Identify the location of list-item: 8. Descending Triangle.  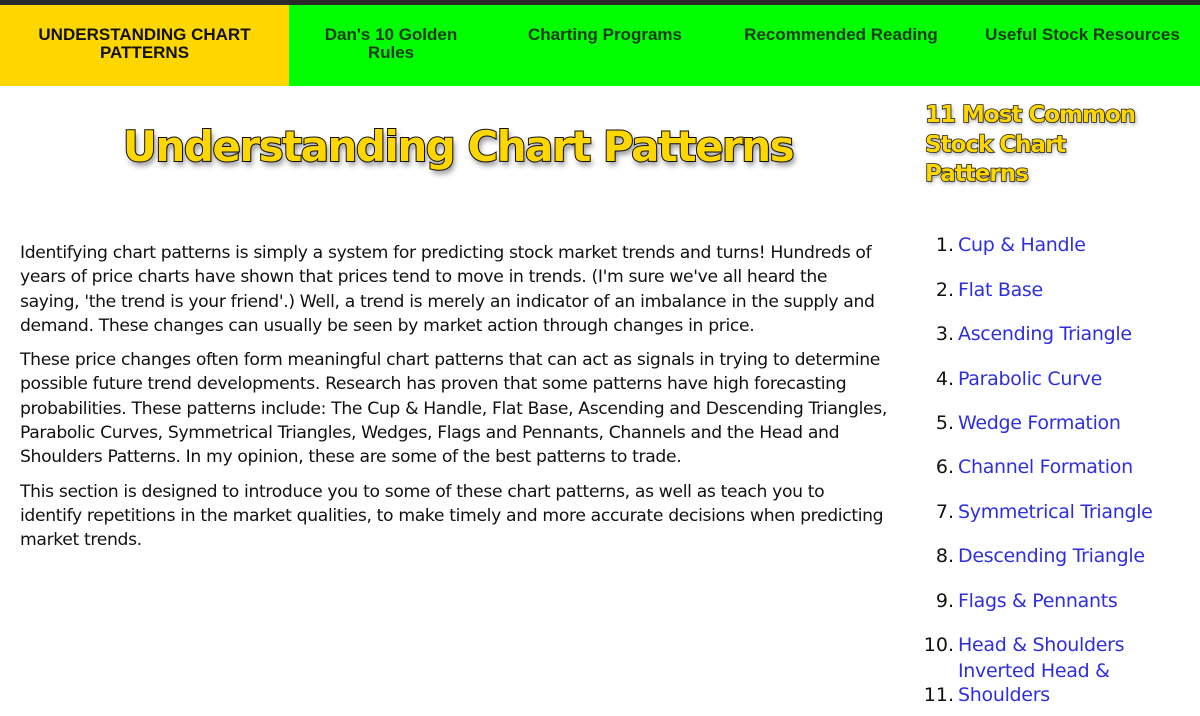
(1055, 546).